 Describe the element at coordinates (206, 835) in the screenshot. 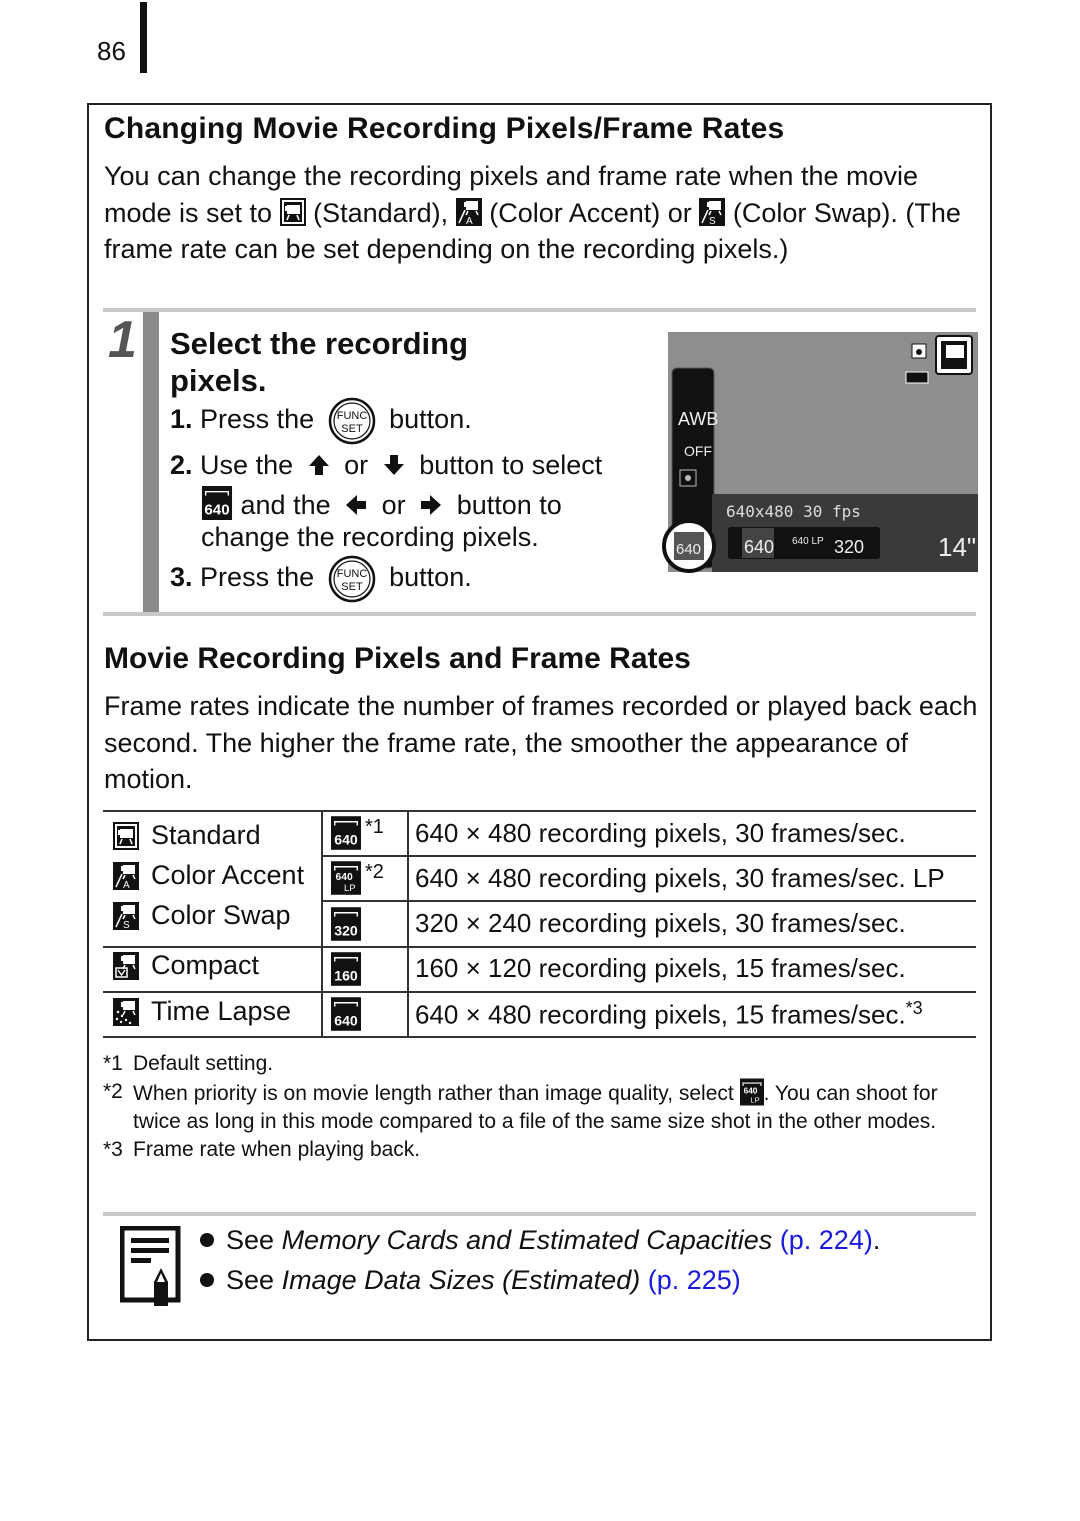

I see `mode-label: Standard` at that location.